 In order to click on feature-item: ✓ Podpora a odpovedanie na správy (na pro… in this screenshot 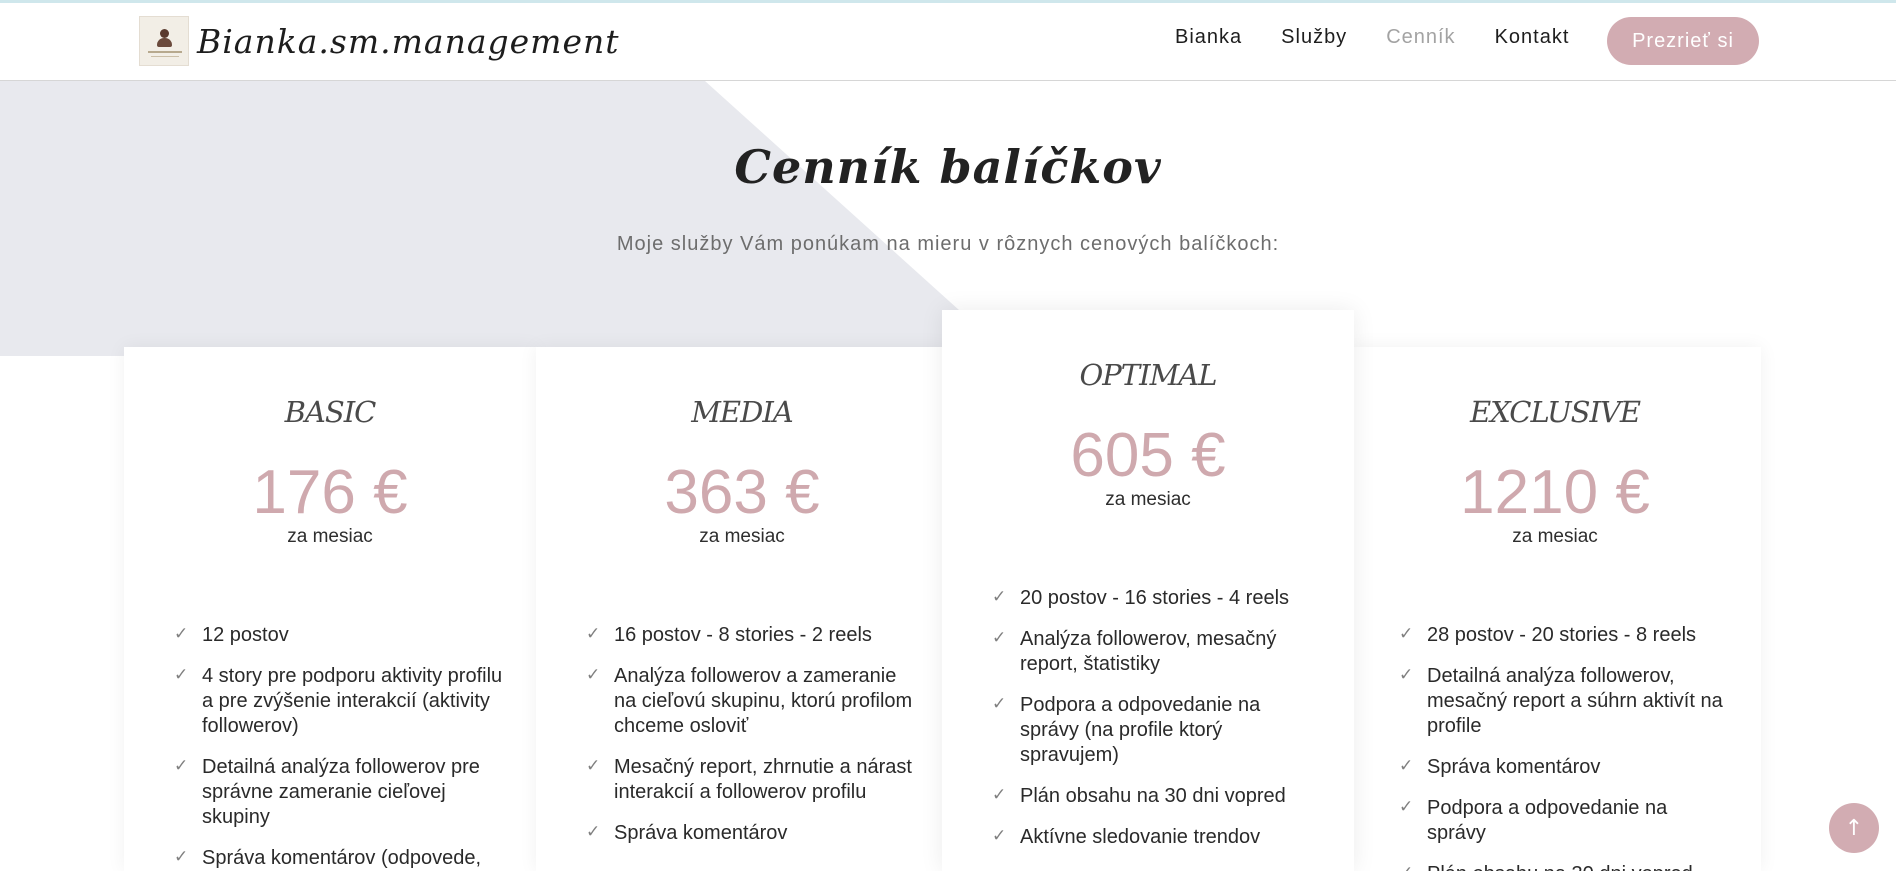, I will do `click(1126, 730)`.